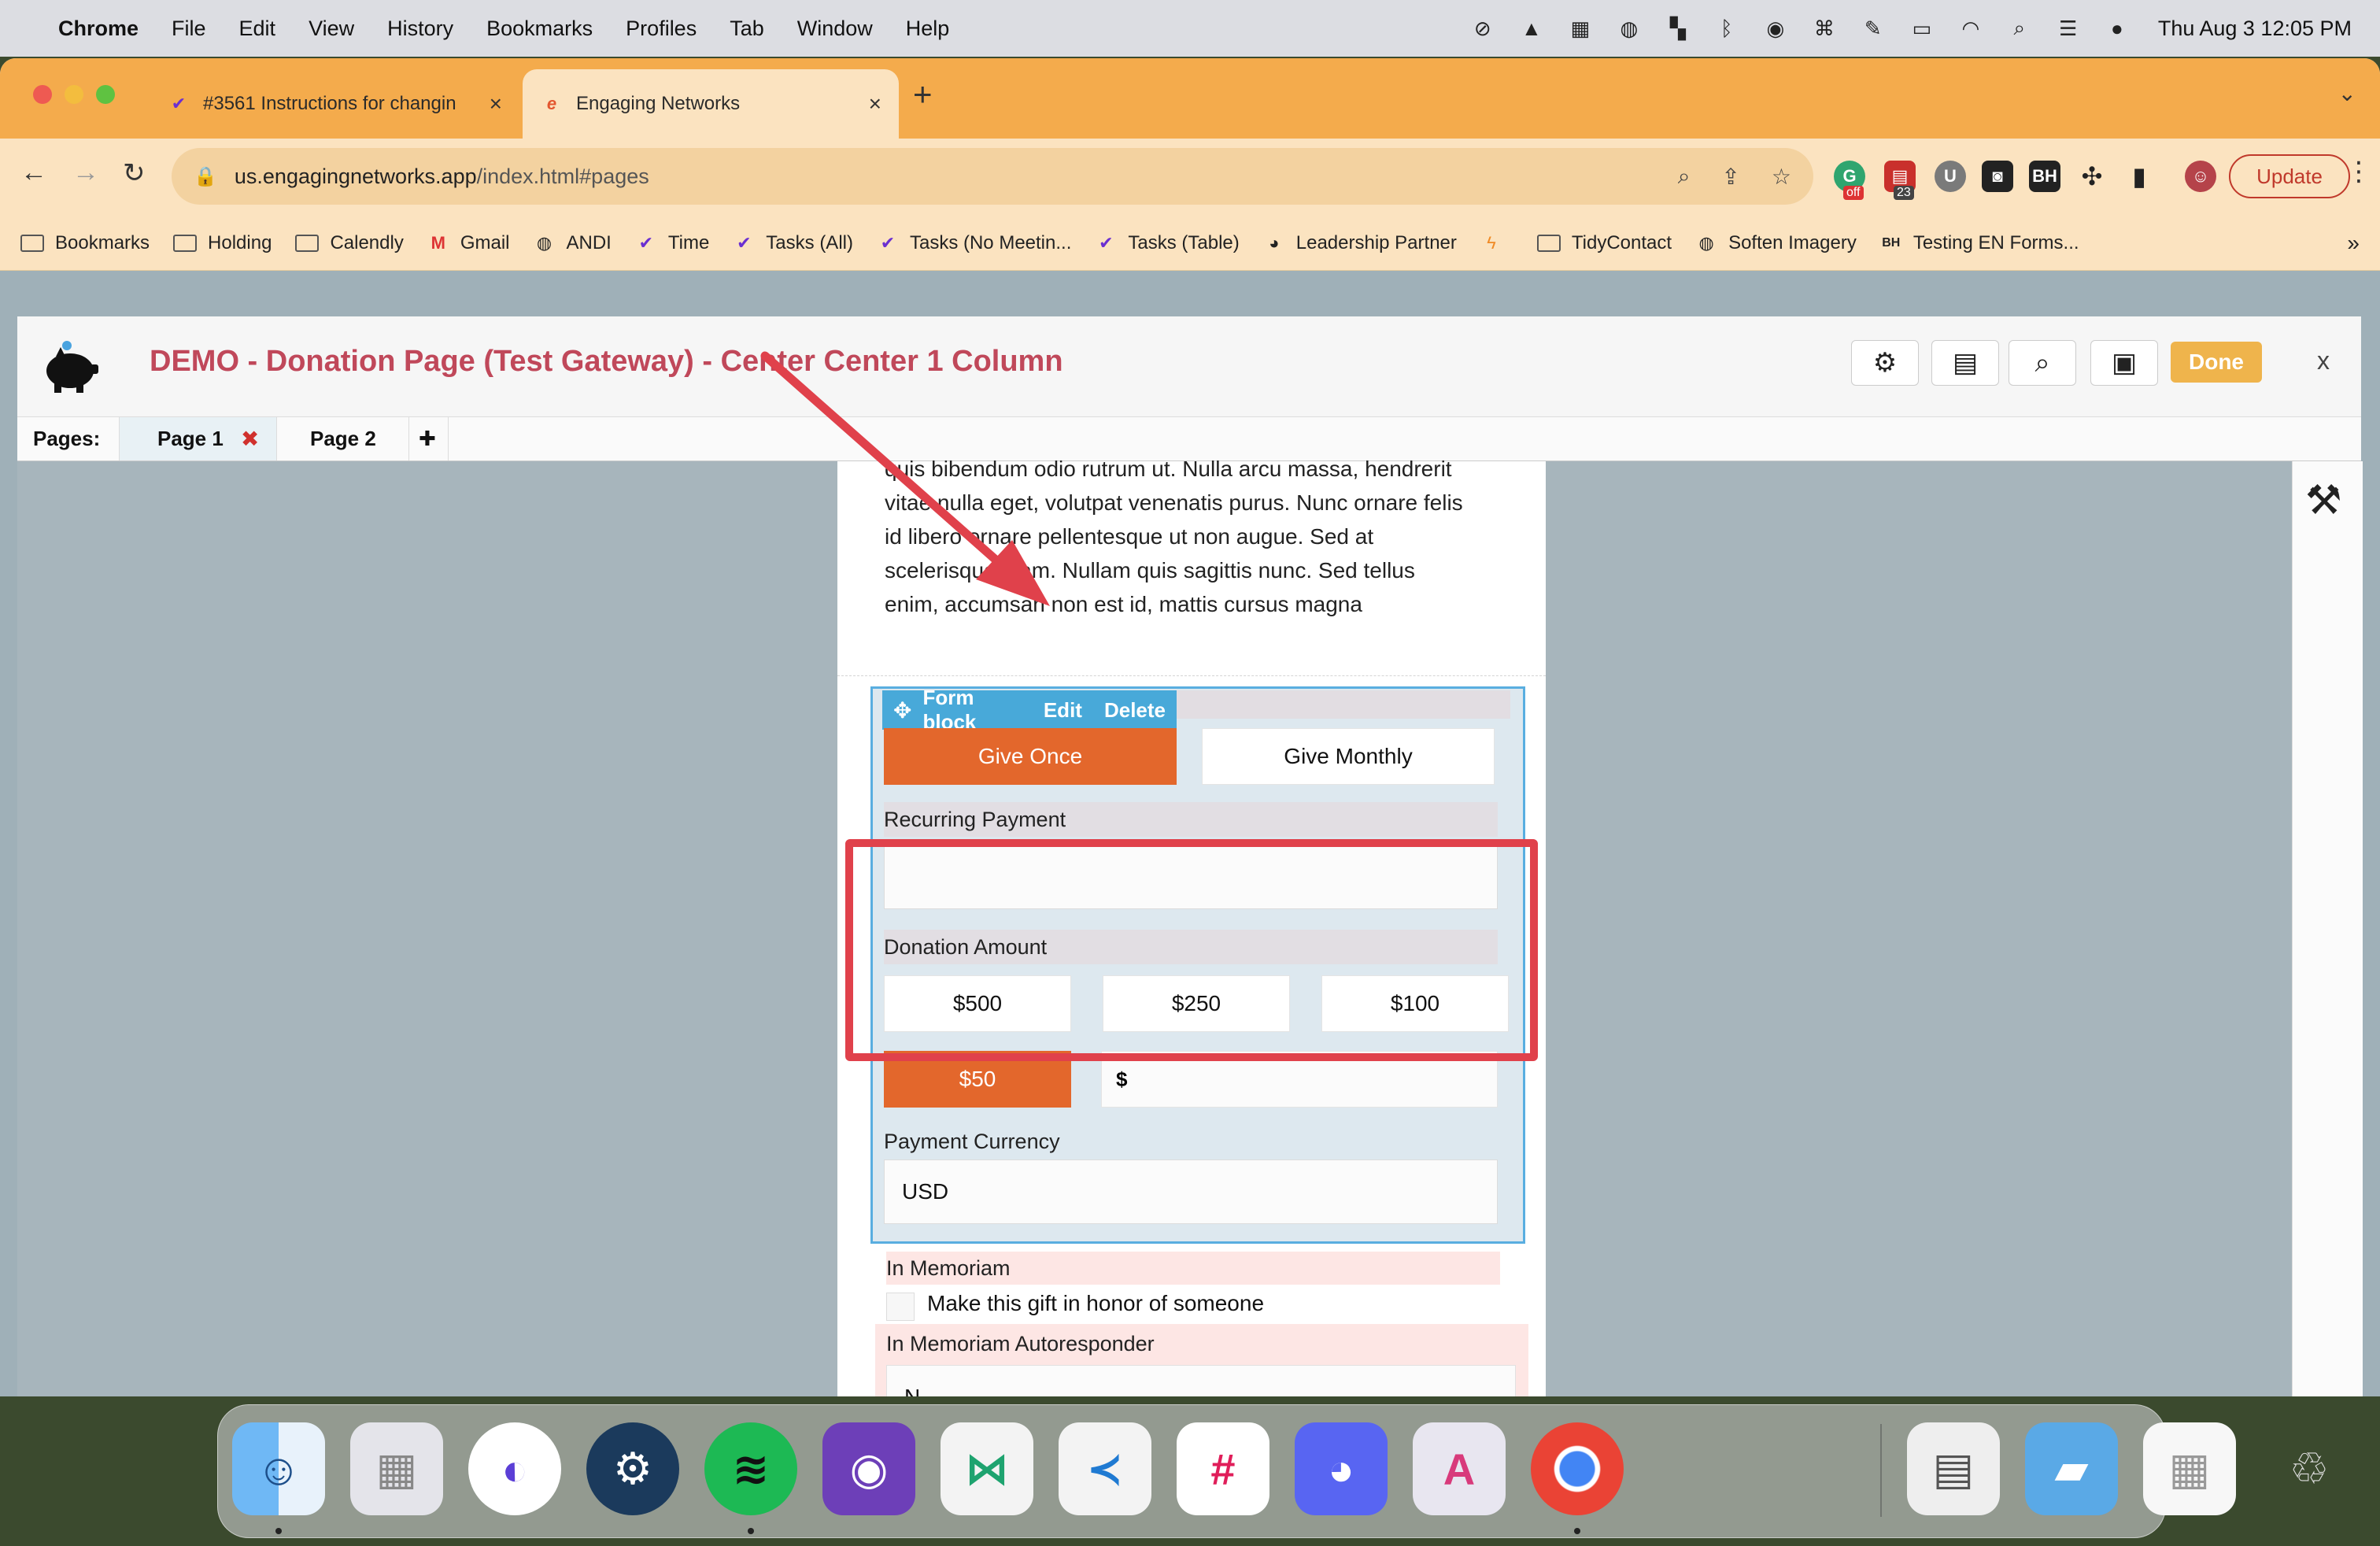  What do you see at coordinates (2068, 28) in the screenshot?
I see `control-center-icon: ☰` at bounding box center [2068, 28].